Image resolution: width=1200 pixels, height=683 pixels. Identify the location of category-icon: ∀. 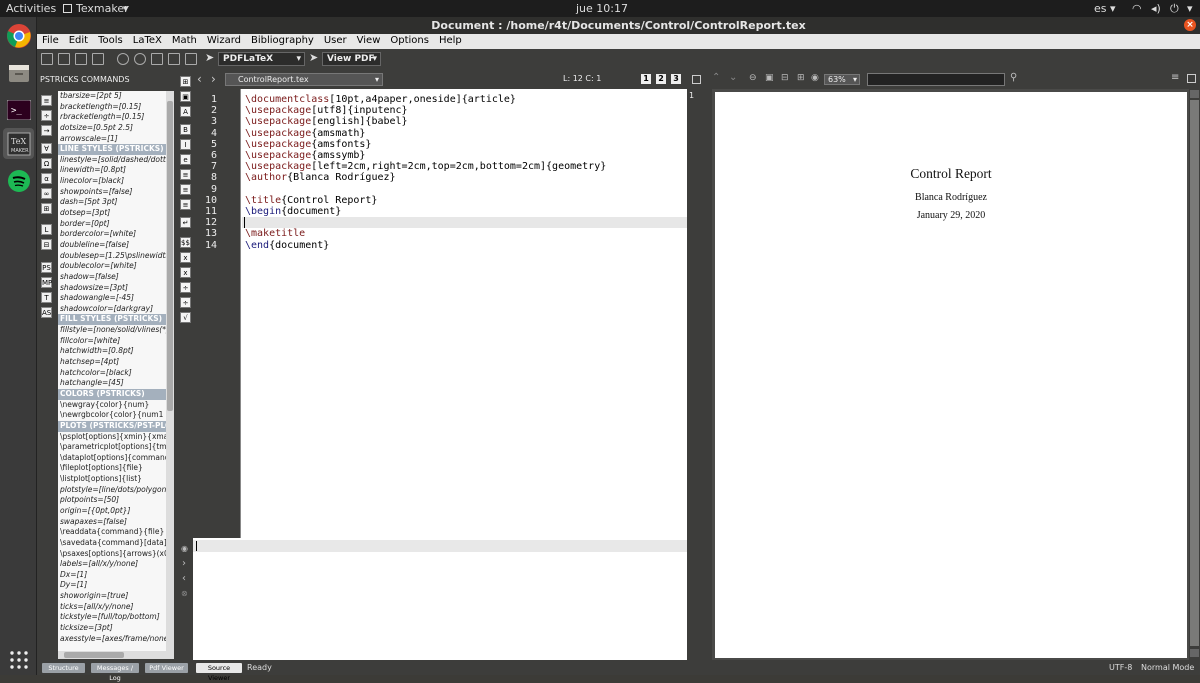
(46, 148).